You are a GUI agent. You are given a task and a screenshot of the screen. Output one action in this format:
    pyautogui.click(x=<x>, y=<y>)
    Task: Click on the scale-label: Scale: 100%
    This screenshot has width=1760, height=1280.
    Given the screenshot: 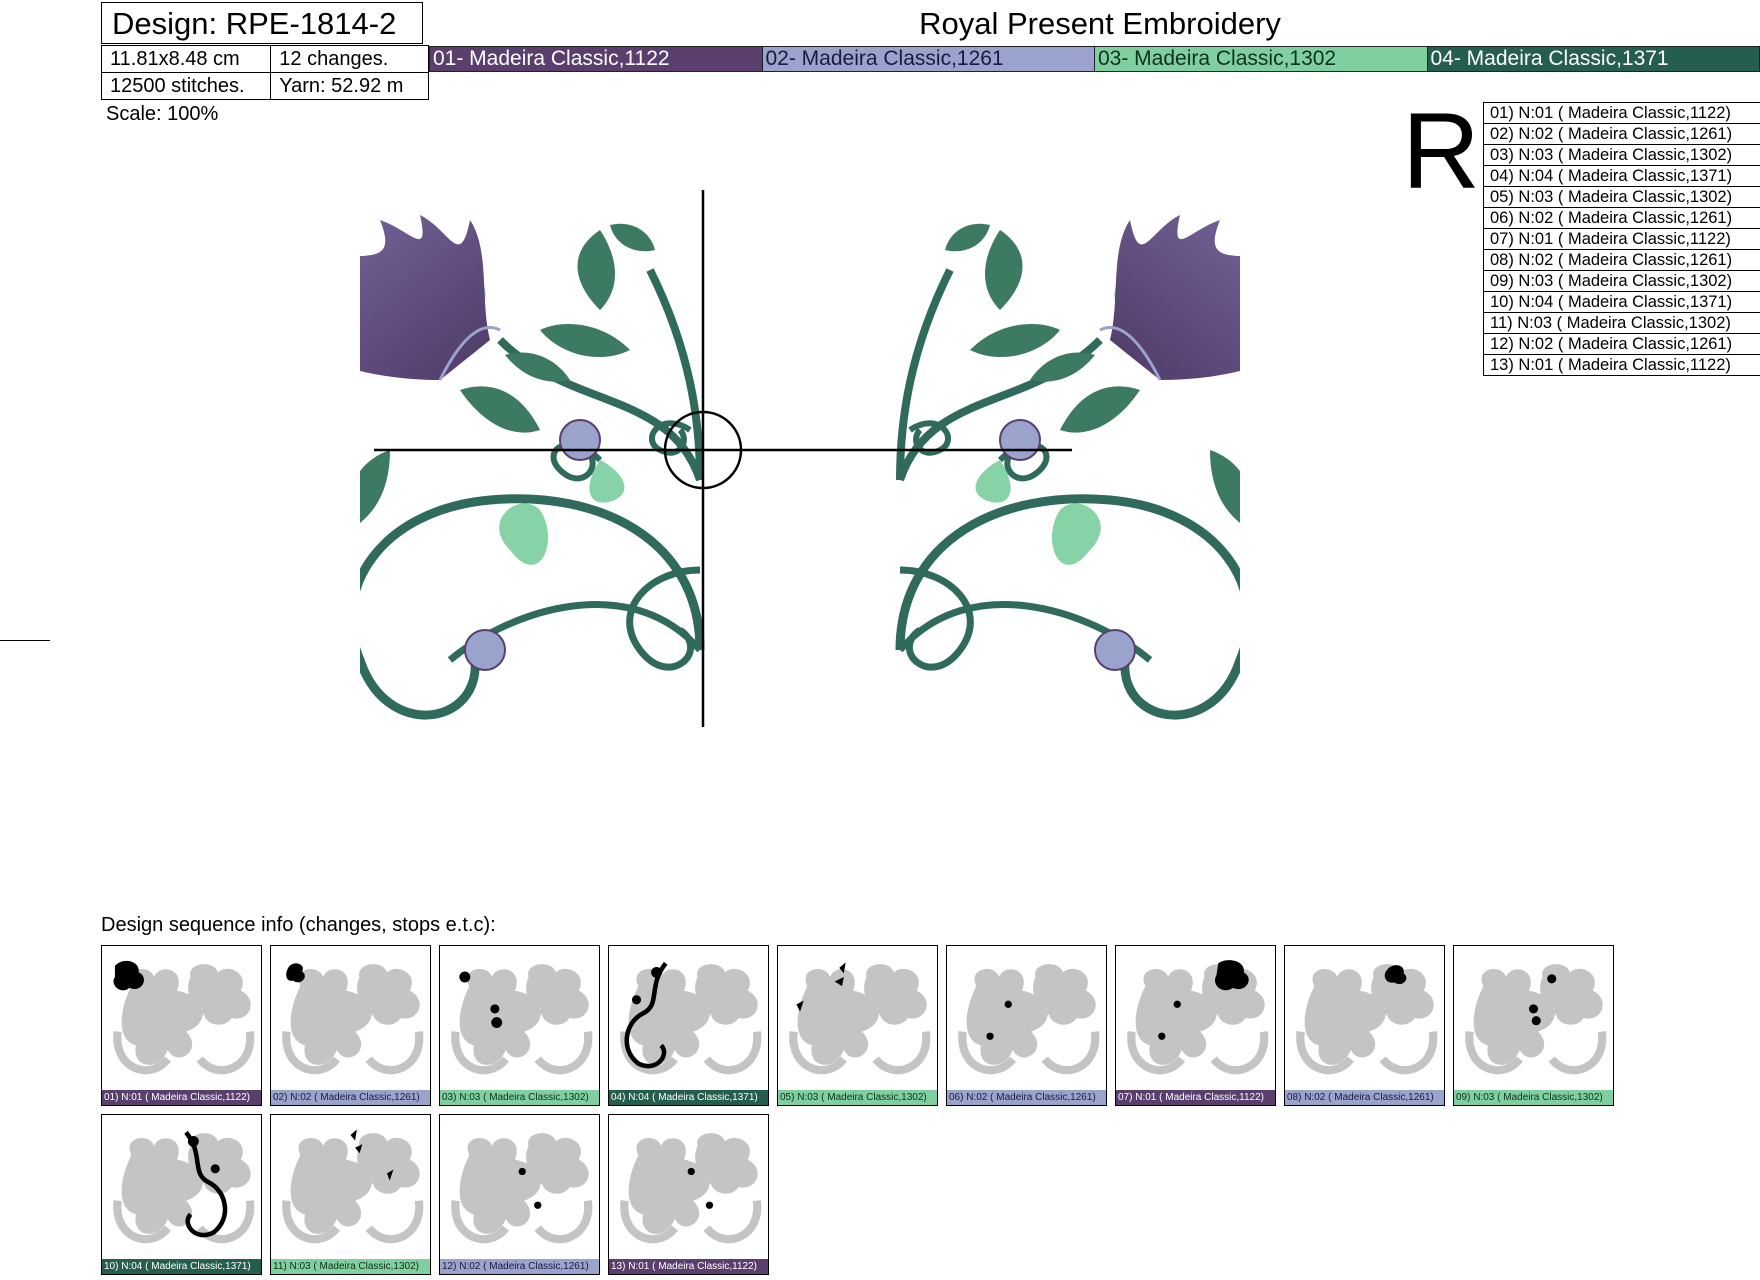 What is the action you would take?
    pyautogui.click(x=162, y=114)
    